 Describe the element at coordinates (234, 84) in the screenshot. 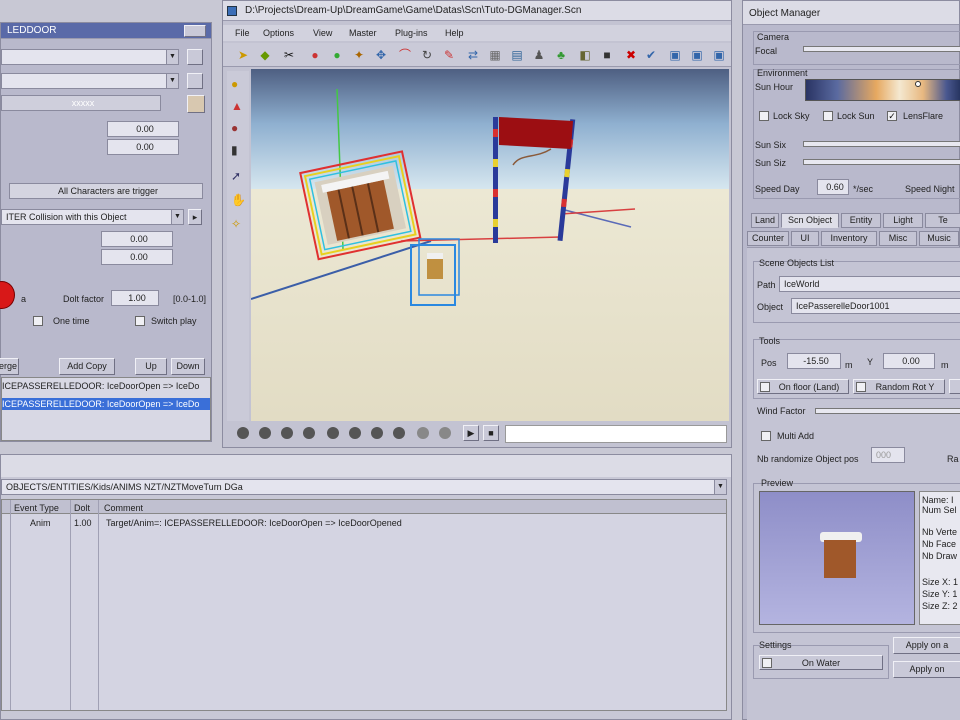

I see `light-icon: ●` at that location.